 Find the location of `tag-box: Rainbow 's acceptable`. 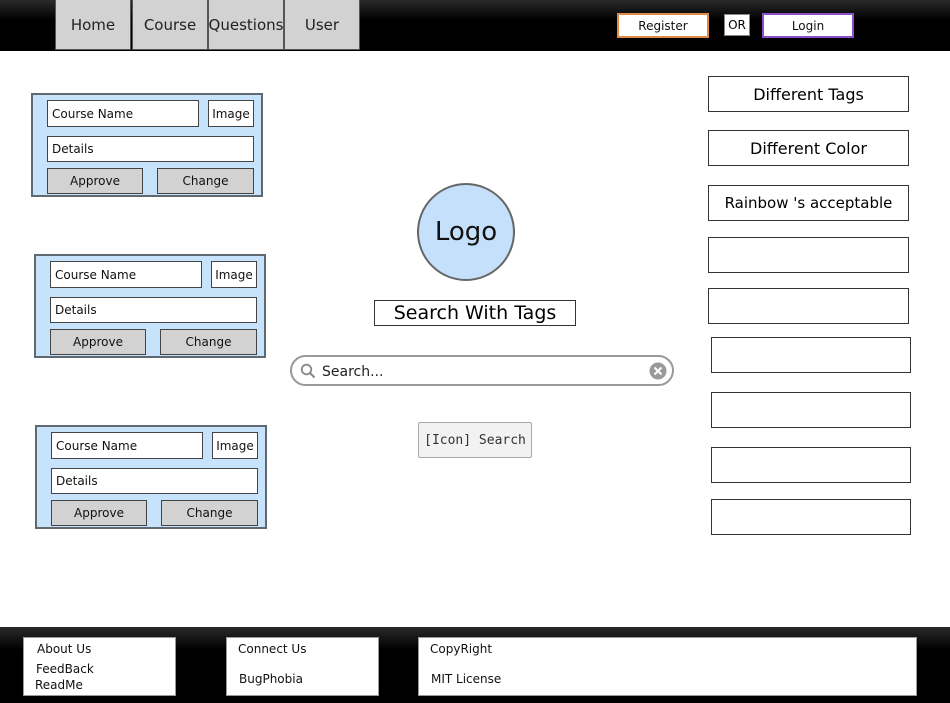

tag-box: Rainbow 's acceptable is located at coordinates (808, 203).